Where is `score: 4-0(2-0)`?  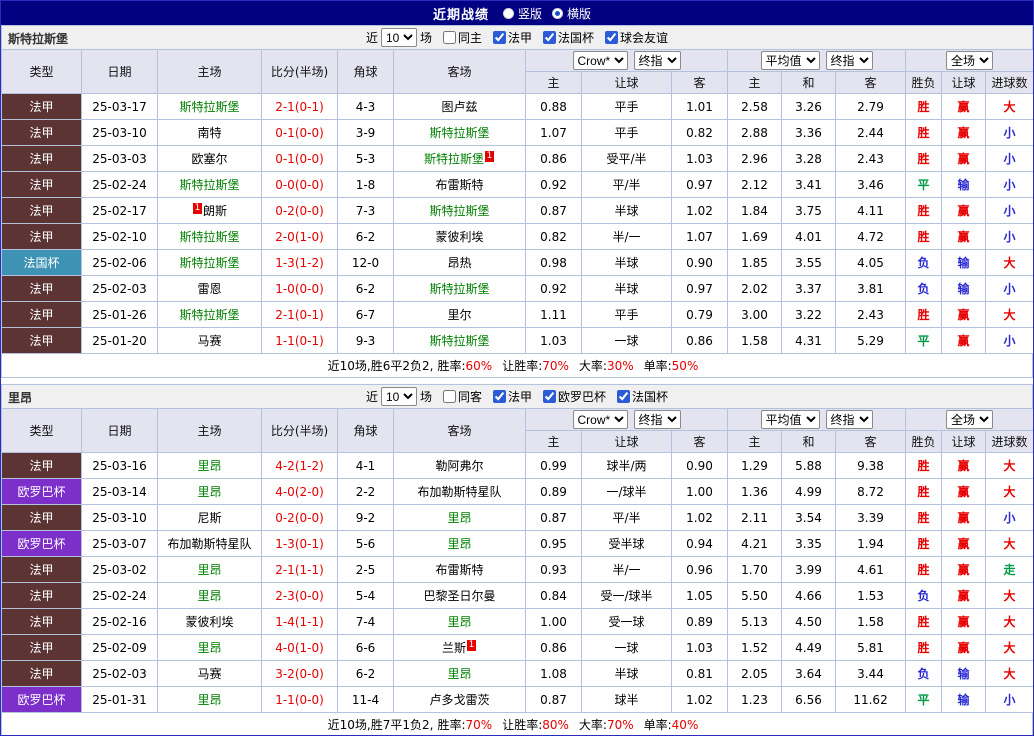 score: 4-0(2-0) is located at coordinates (299, 491).